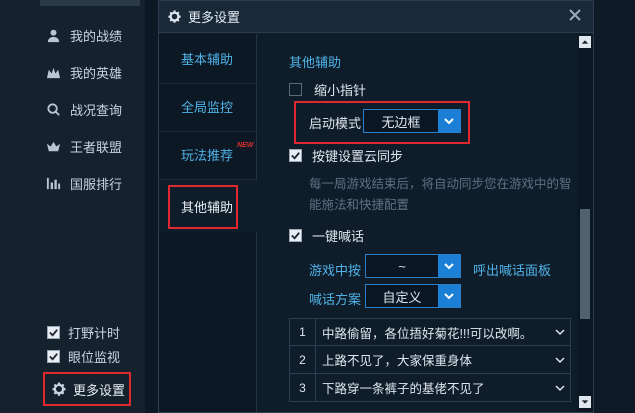 The height and width of the screenshot is (413, 635). What do you see at coordinates (53, 35) in the screenshot?
I see `user-icon` at bounding box center [53, 35].